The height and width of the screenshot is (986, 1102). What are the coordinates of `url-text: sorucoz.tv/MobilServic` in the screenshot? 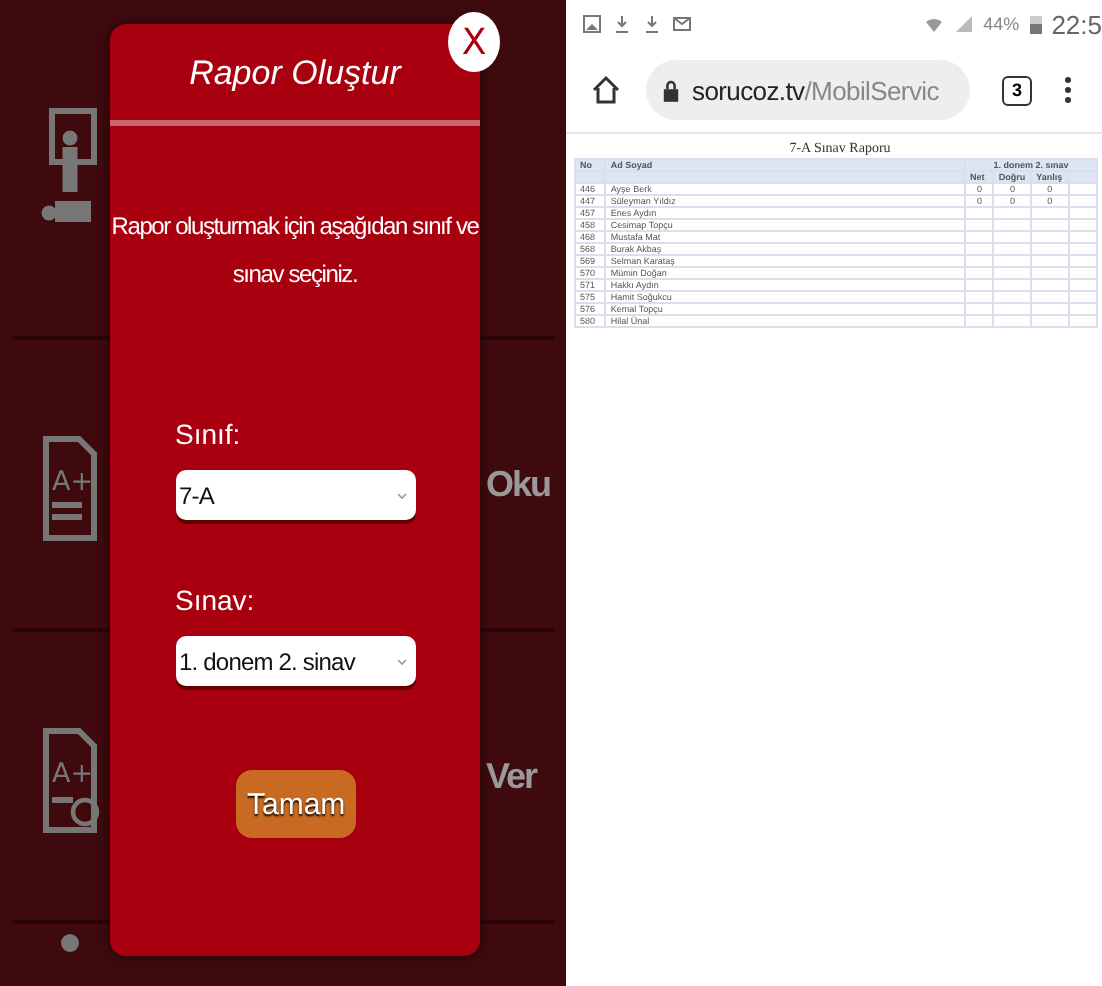 It's located at (815, 90).